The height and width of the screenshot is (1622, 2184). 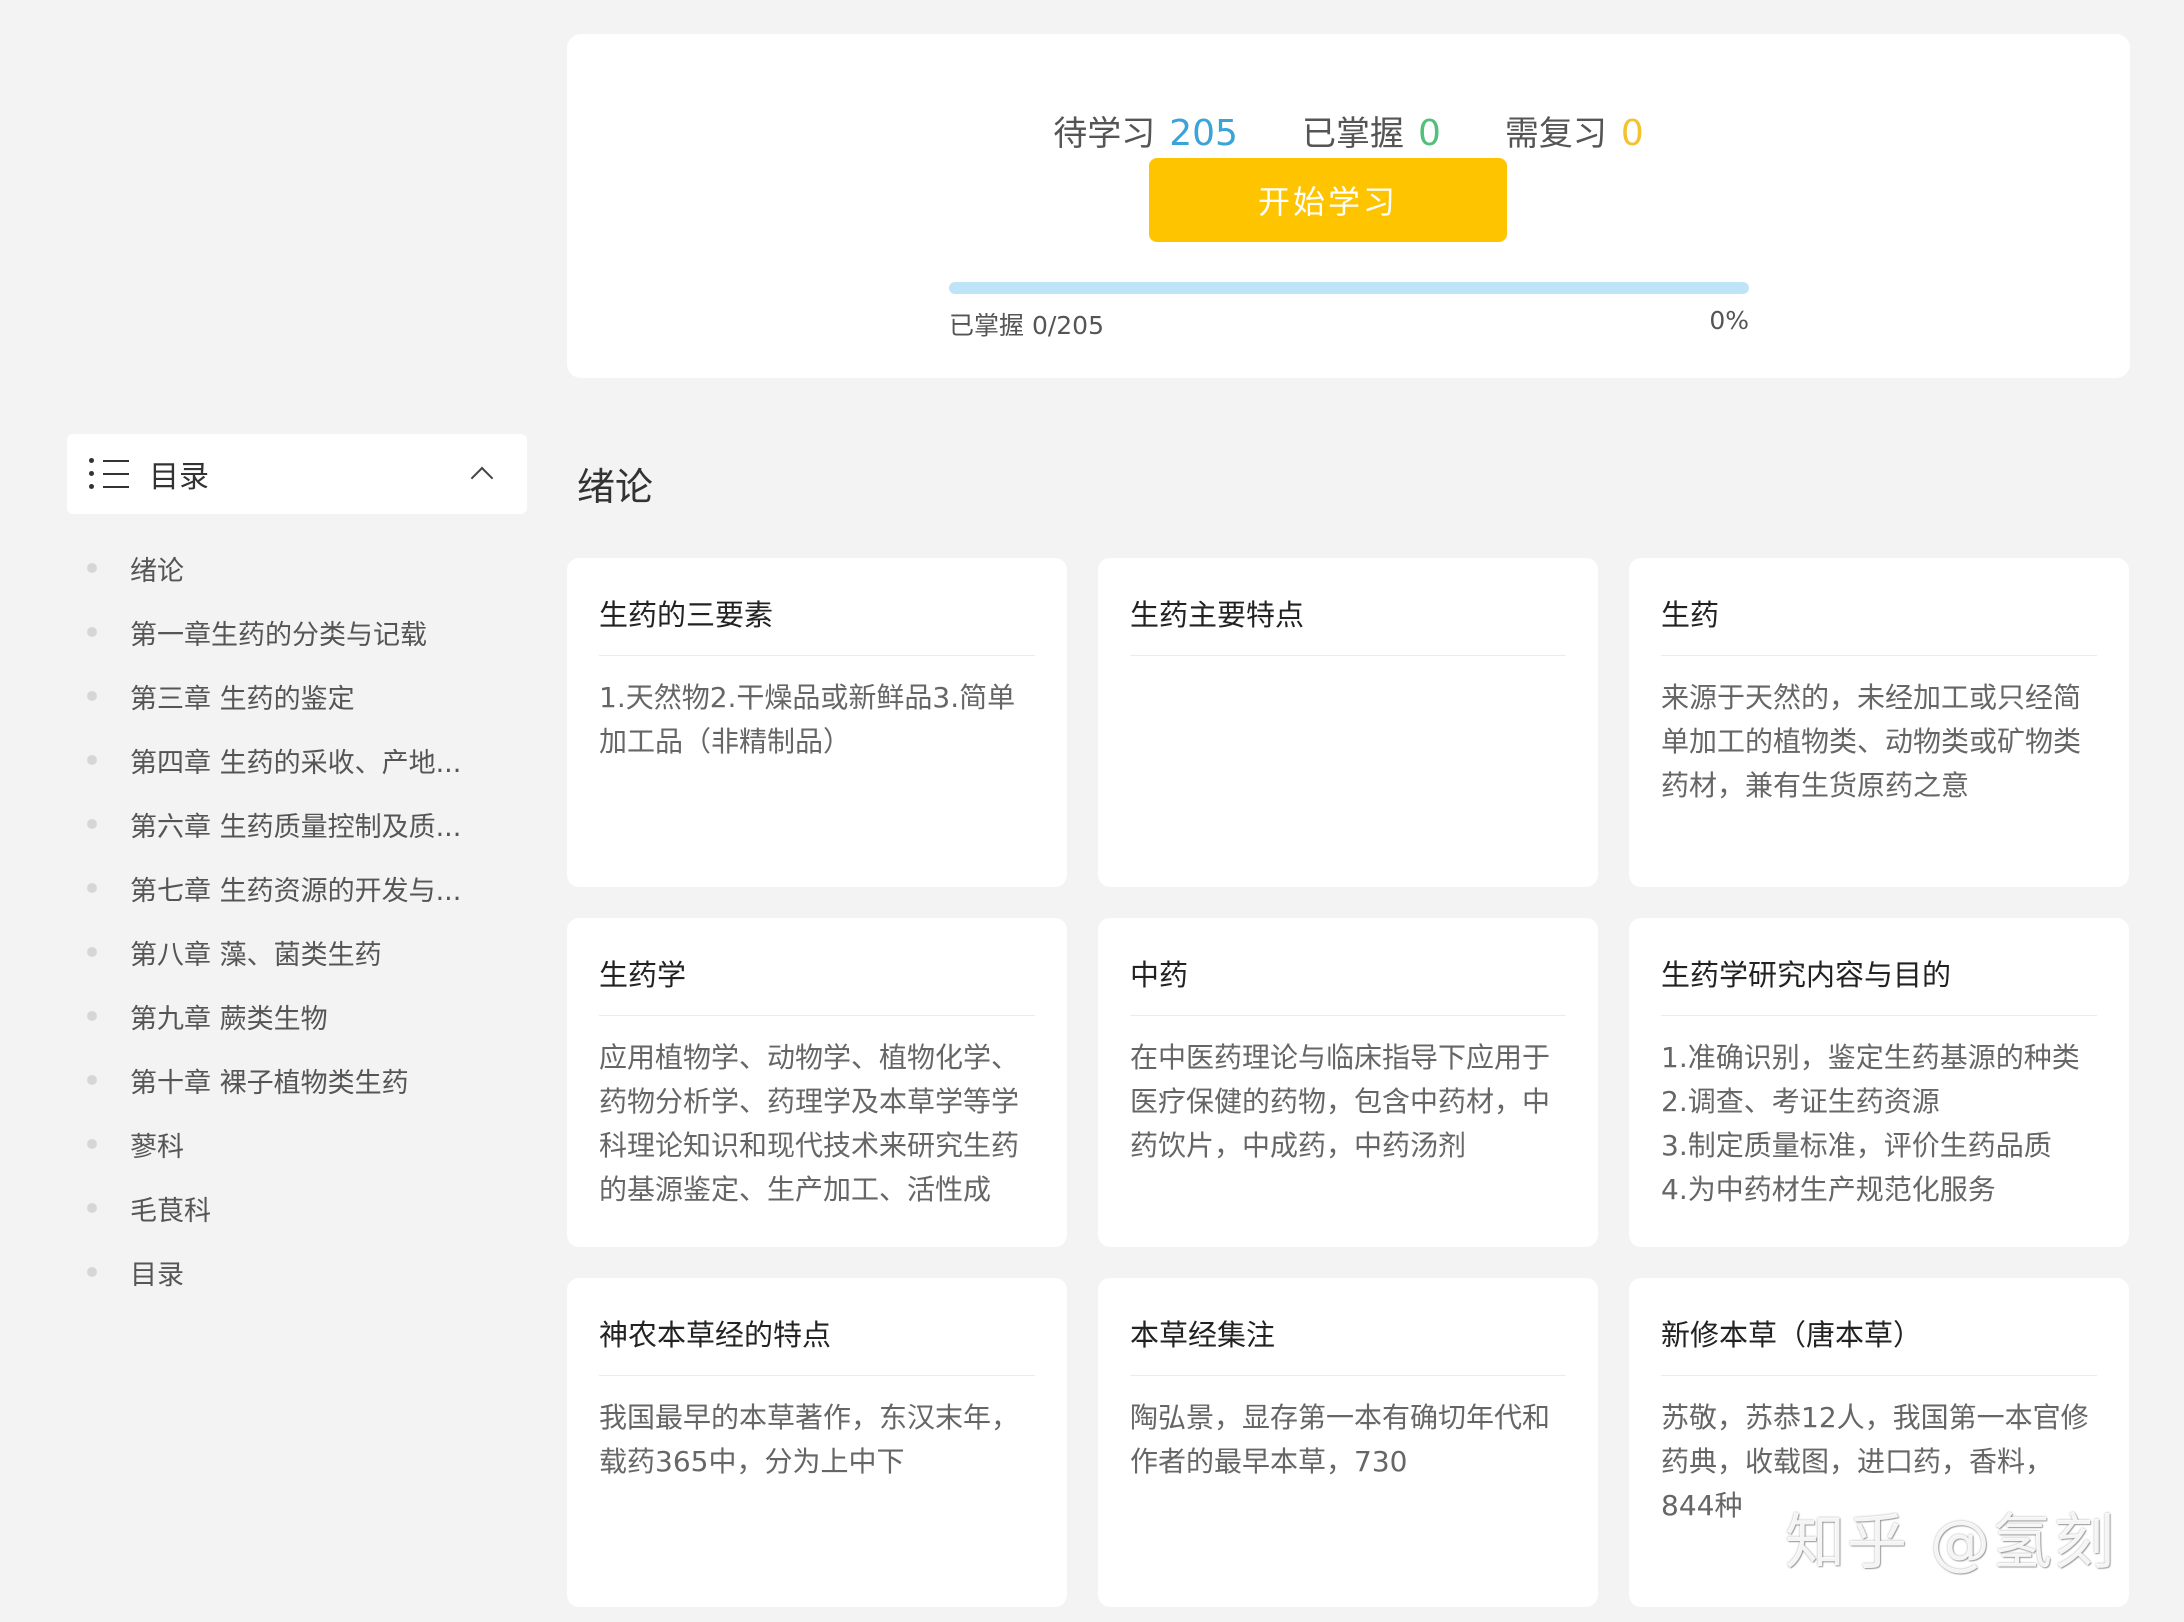 I want to click on mastered-label: 已掌握, so click(x=1352, y=134).